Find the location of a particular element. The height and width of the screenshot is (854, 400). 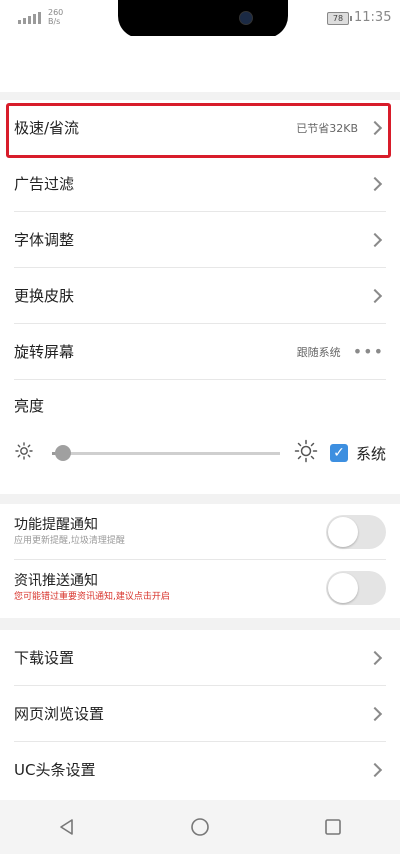

setting-row-ad-filter: 广告过滤 is located at coordinates (200, 184).